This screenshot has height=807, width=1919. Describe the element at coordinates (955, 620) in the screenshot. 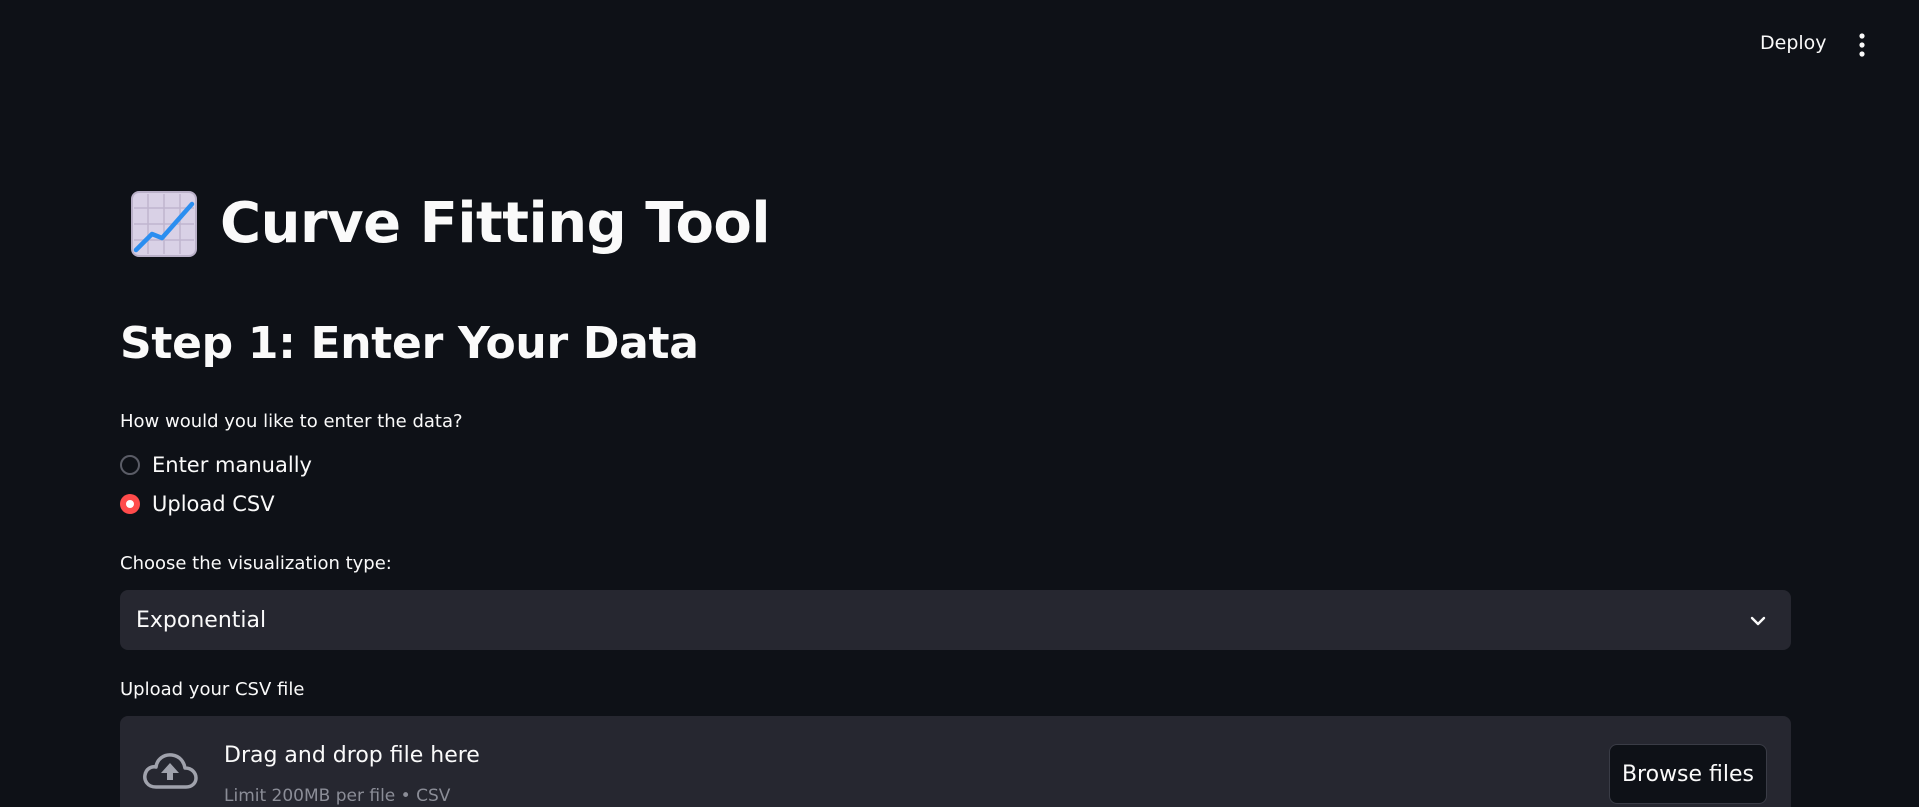

I see `visualization-type-select: Exponential` at that location.